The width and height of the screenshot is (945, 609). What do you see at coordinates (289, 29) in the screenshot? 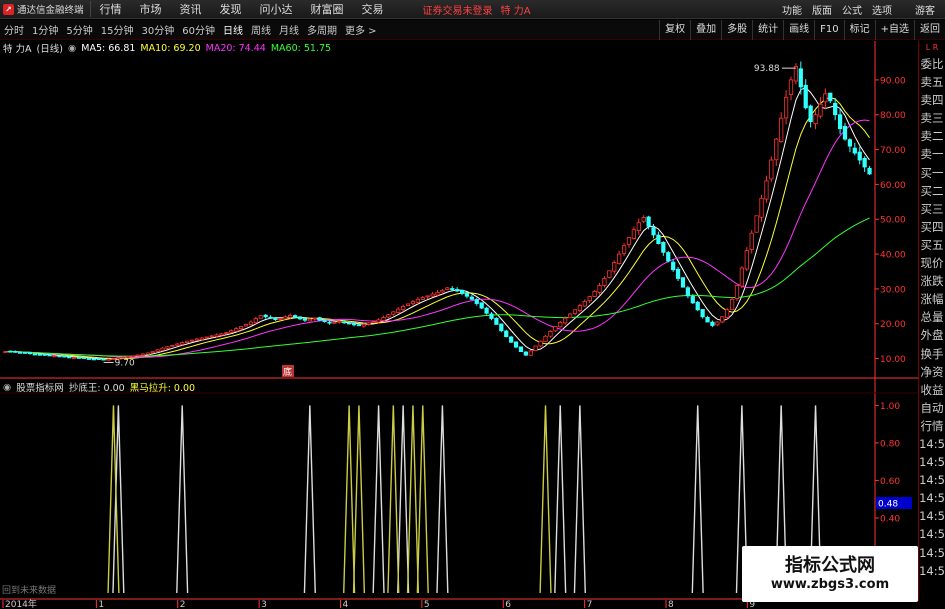
I see `period-monthly: 月线` at bounding box center [289, 29].